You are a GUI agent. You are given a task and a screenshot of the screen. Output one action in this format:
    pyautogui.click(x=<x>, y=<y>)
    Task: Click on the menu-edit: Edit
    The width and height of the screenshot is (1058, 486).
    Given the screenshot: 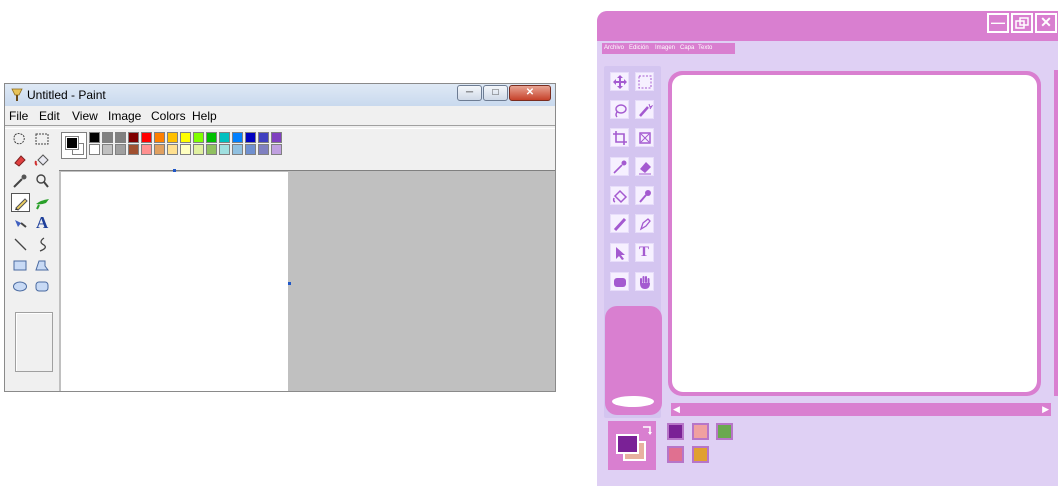 What is the action you would take?
    pyautogui.click(x=49, y=116)
    